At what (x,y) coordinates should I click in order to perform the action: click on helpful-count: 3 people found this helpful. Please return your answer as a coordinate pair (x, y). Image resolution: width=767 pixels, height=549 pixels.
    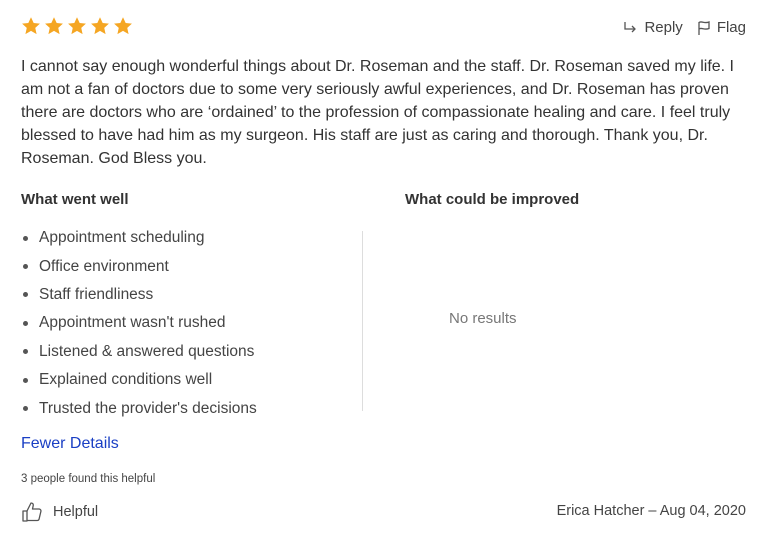
    Looking at the image, I should click on (88, 479).